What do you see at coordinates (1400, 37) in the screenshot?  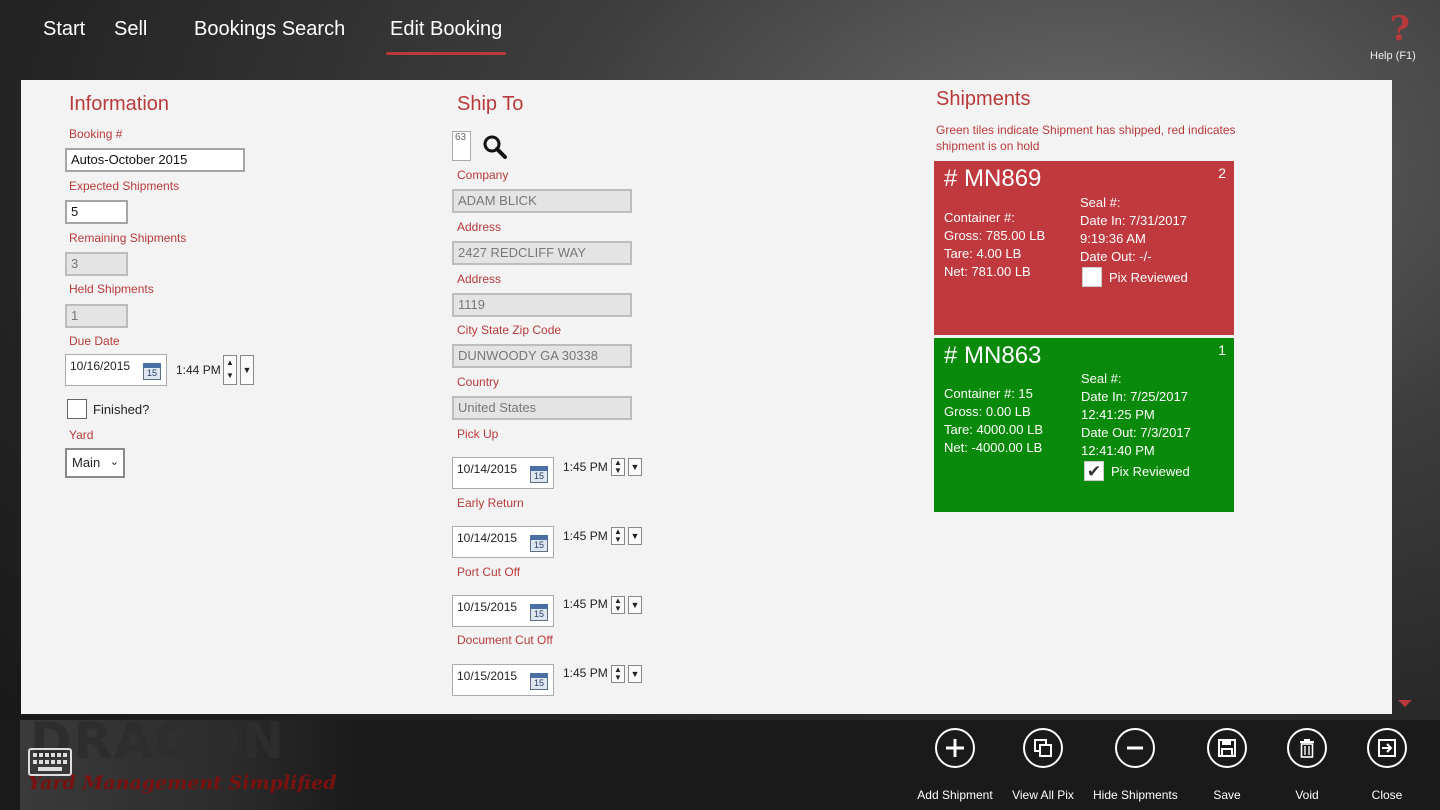 I see `help-button: ? Help (F1)` at bounding box center [1400, 37].